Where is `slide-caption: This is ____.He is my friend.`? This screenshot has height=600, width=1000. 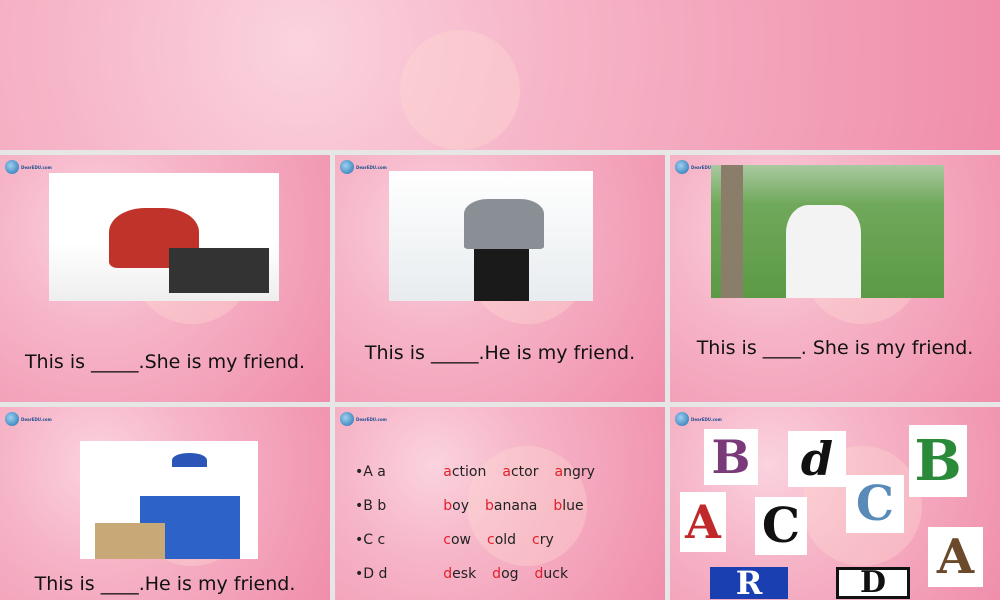
slide-caption: This is ____.He is my friend. is located at coordinates (165, 584).